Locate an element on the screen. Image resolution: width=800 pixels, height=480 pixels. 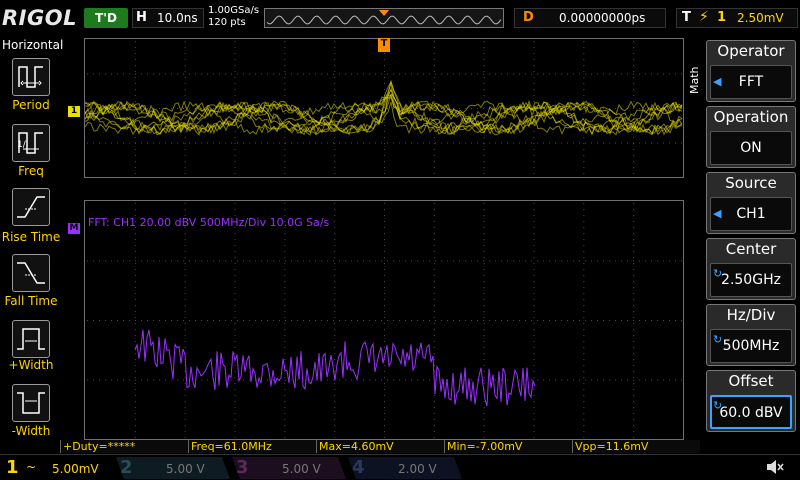
run-status-badge: T'D is located at coordinates (106, 18).